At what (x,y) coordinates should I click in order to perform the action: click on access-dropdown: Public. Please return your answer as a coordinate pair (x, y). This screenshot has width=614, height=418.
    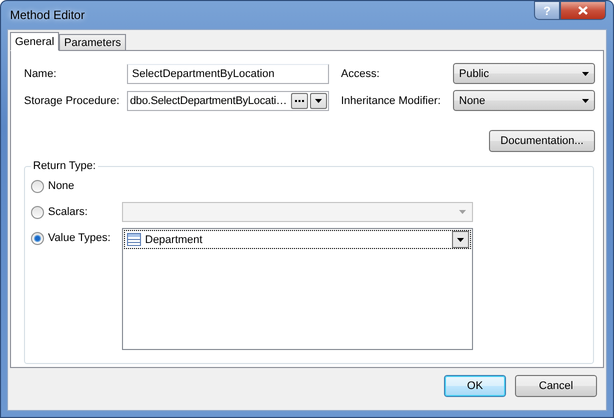
    Looking at the image, I should click on (524, 73).